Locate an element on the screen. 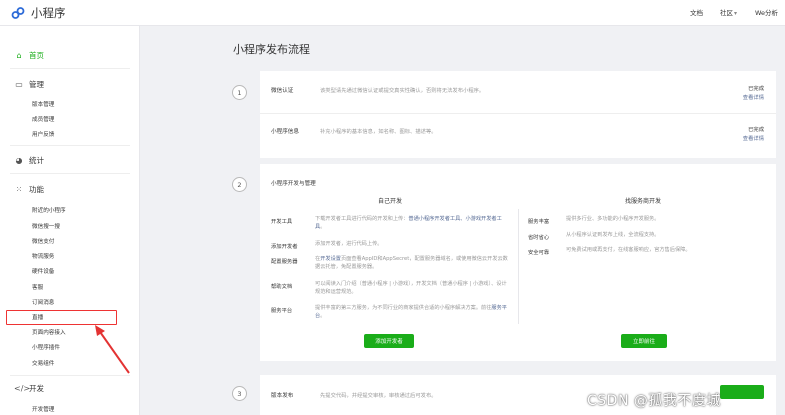  sidebar-manage: ▭ 管理 is located at coordinates (29, 84).